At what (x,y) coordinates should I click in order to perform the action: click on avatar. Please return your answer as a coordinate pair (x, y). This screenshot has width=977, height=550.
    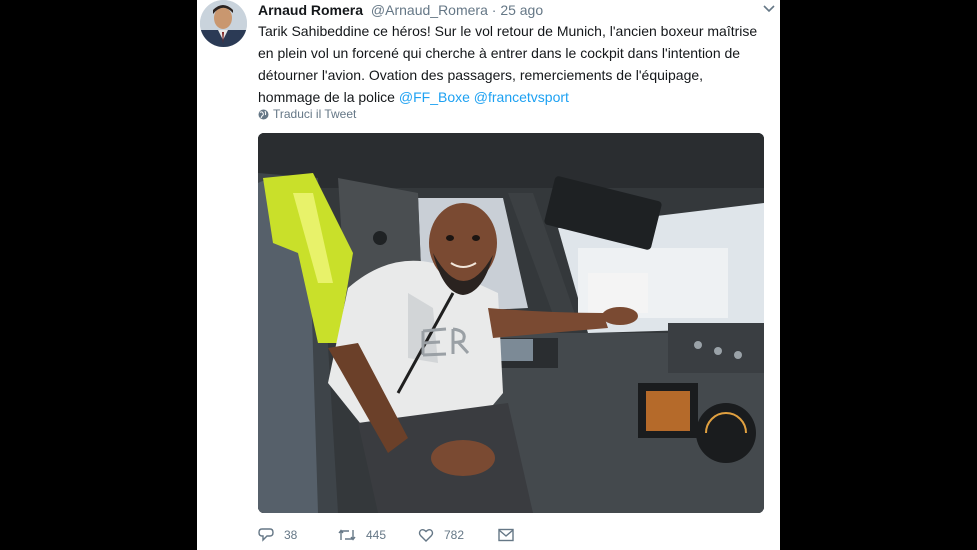
    Looking at the image, I should click on (223, 23).